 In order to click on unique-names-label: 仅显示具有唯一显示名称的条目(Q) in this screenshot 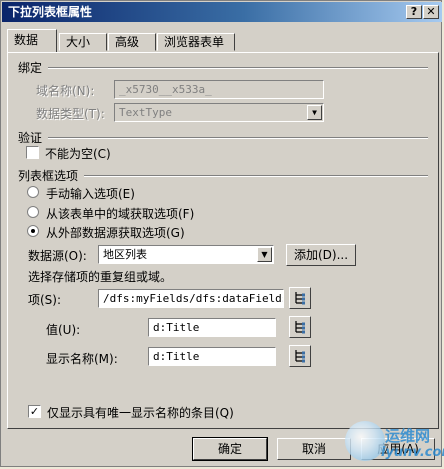, I will do `click(140, 413)`.